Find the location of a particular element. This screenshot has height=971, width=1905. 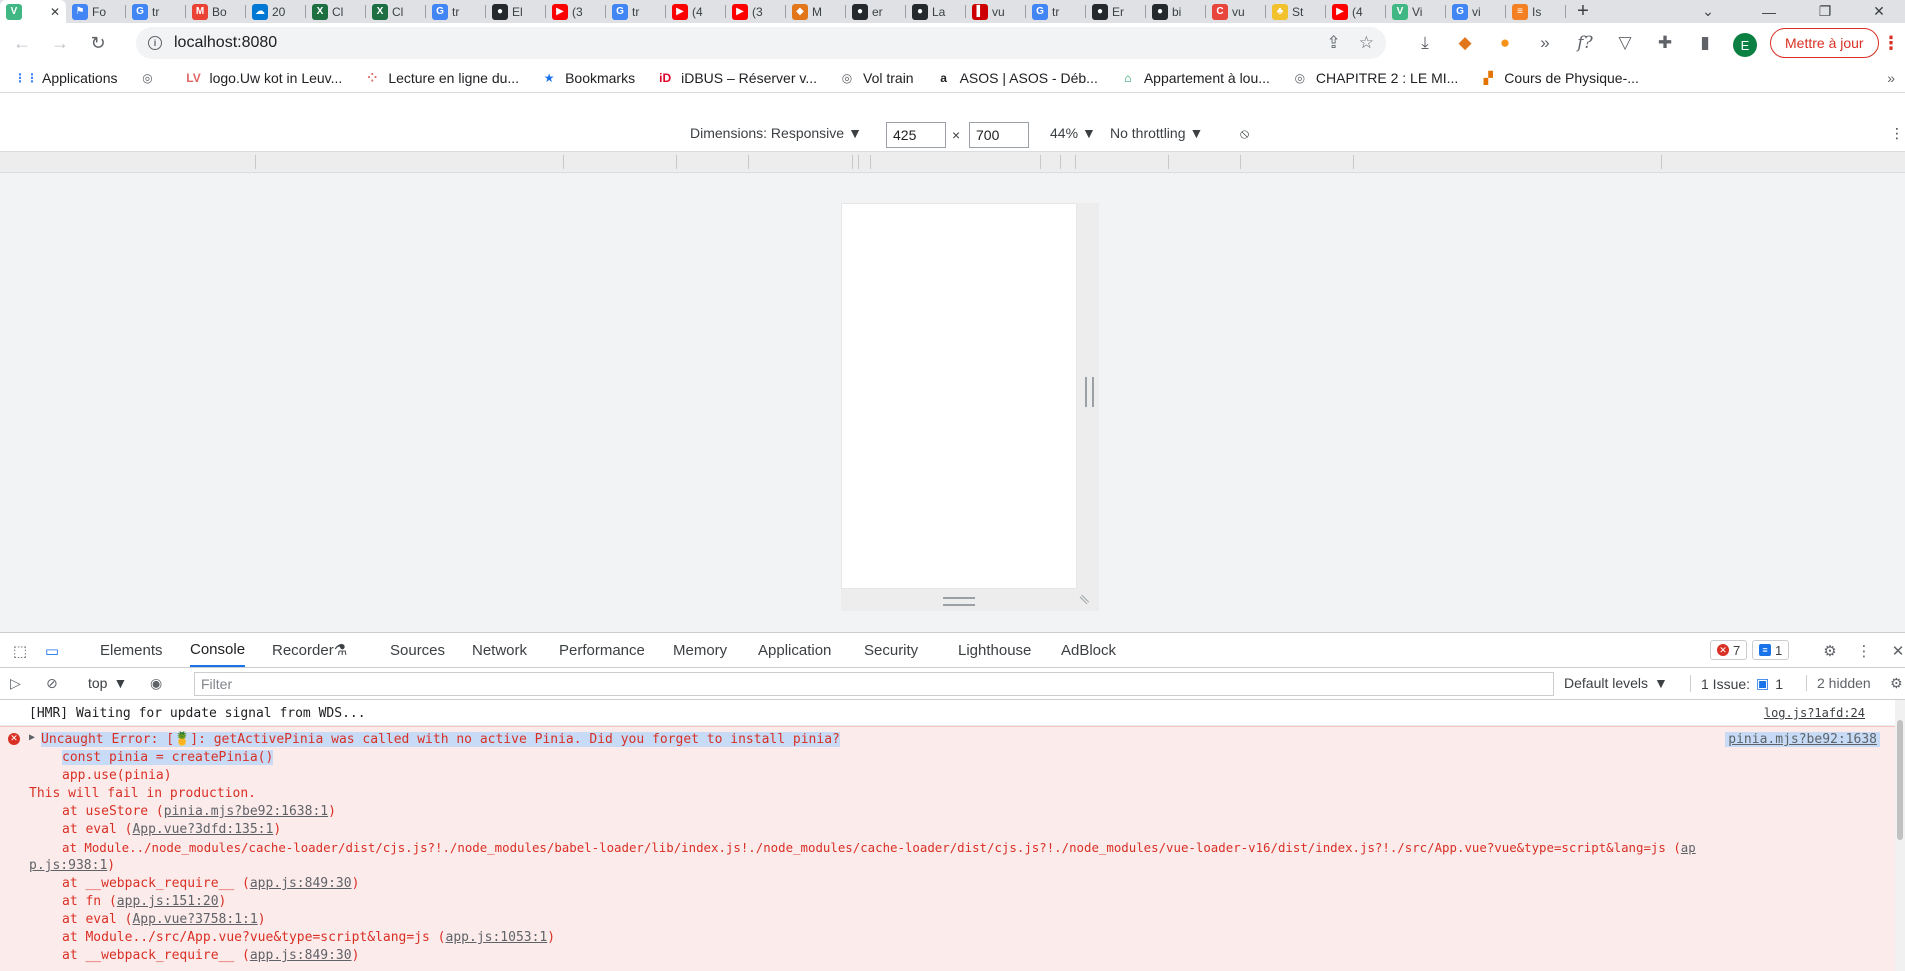

close-window-icon: ✕ is located at coordinates (1878, 11).